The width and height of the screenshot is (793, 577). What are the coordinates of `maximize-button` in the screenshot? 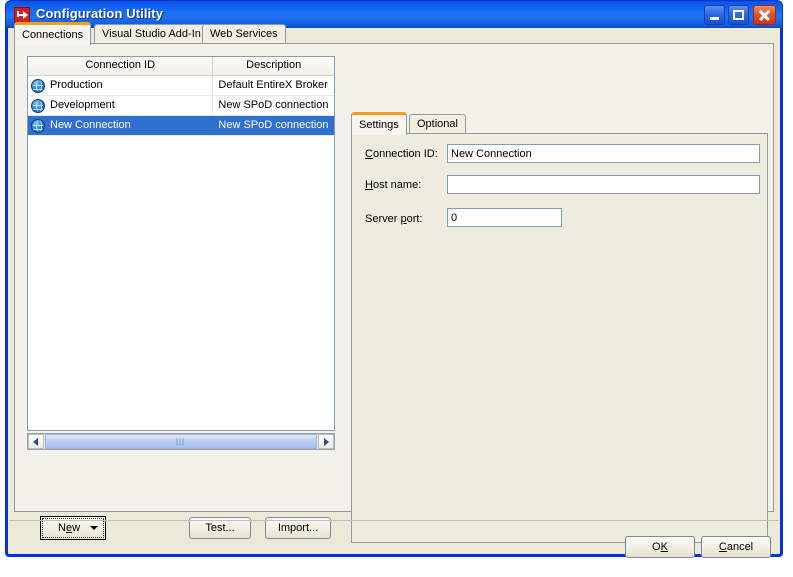 It's located at (738, 15).